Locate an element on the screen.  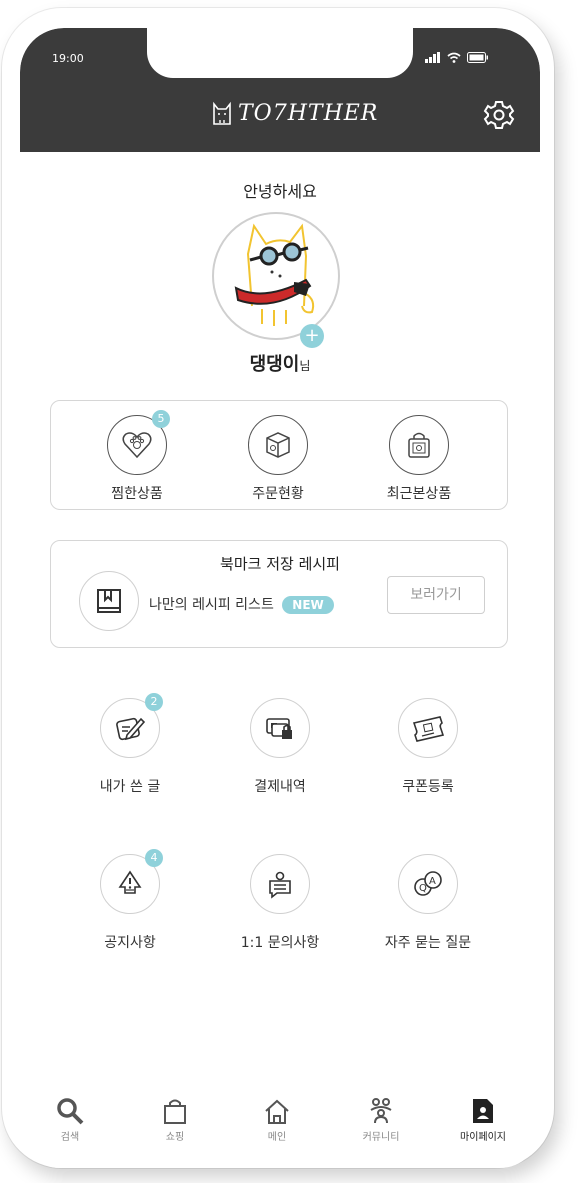
avatar is located at coordinates (276, 276).